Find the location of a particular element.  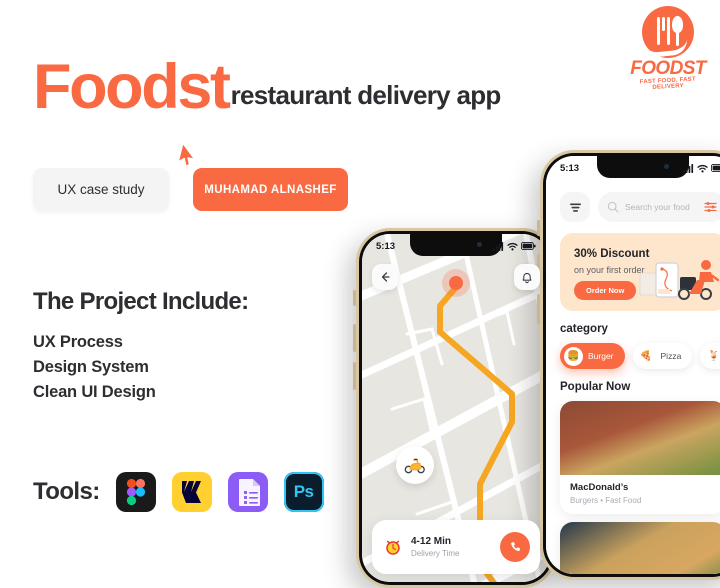

brand-tagline: restaurant delivery app is located at coordinates (366, 94).